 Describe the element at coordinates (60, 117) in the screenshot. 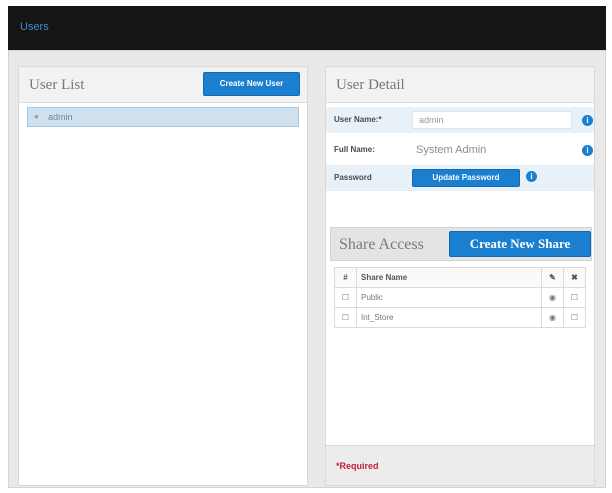

I see `user-list-item-label: admin` at that location.